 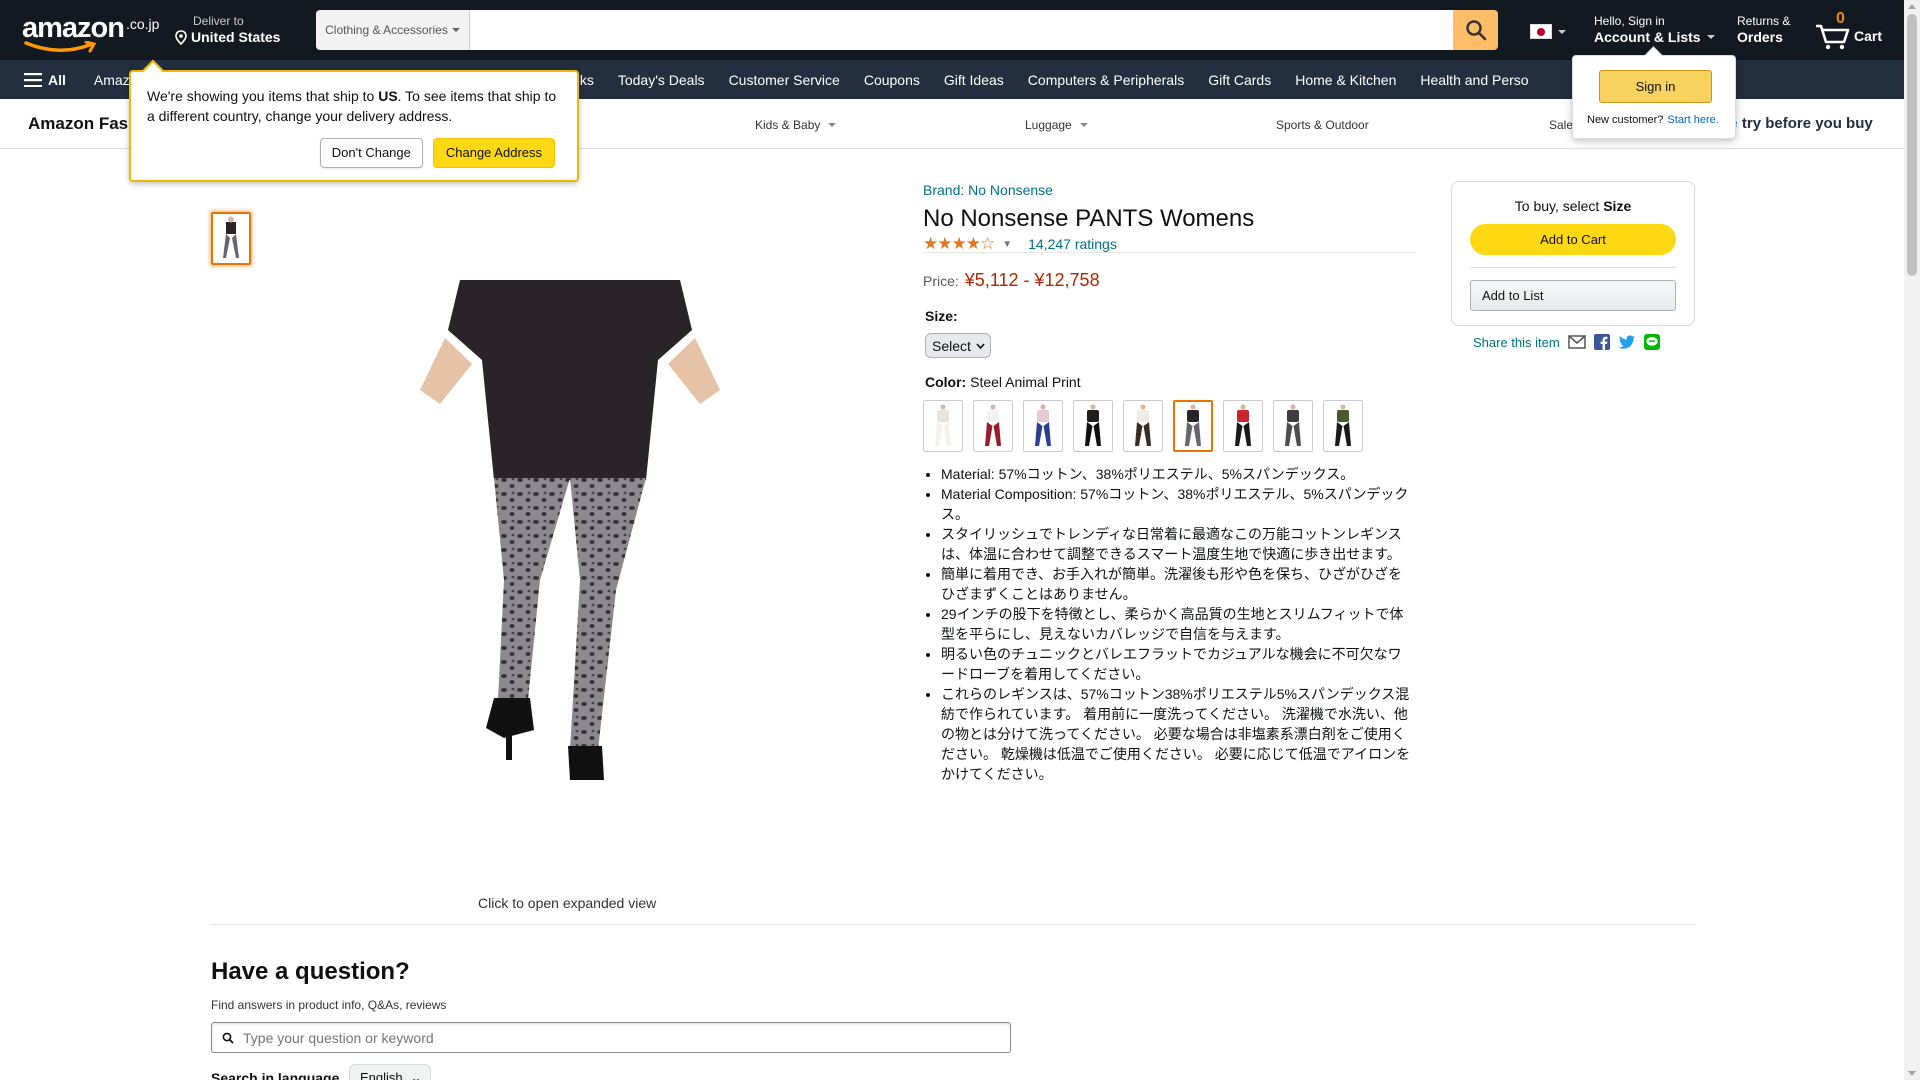 I want to click on all-menu-label: All, so click(x=57, y=79).